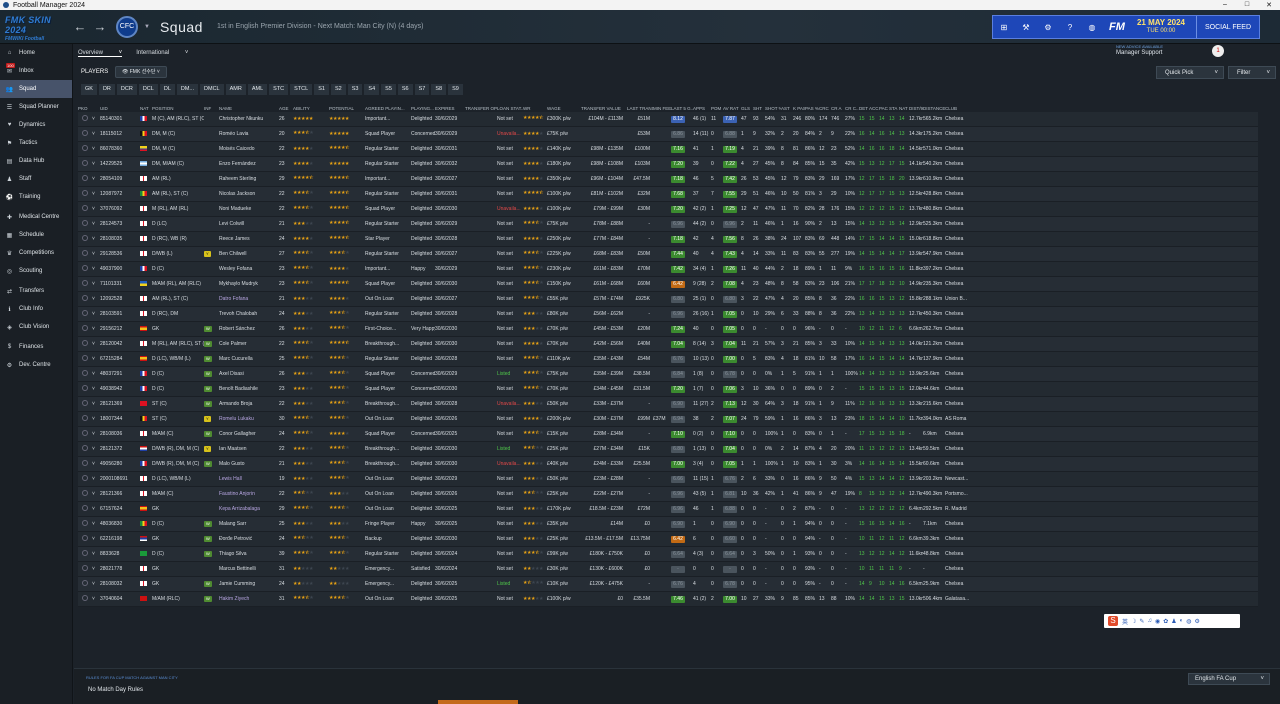 Image resolution: width=1280 pixels, height=704 pixels. What do you see at coordinates (36, 143) in the screenshot?
I see `sidebar-item-tactics: ⚑ Tactics` at bounding box center [36, 143].